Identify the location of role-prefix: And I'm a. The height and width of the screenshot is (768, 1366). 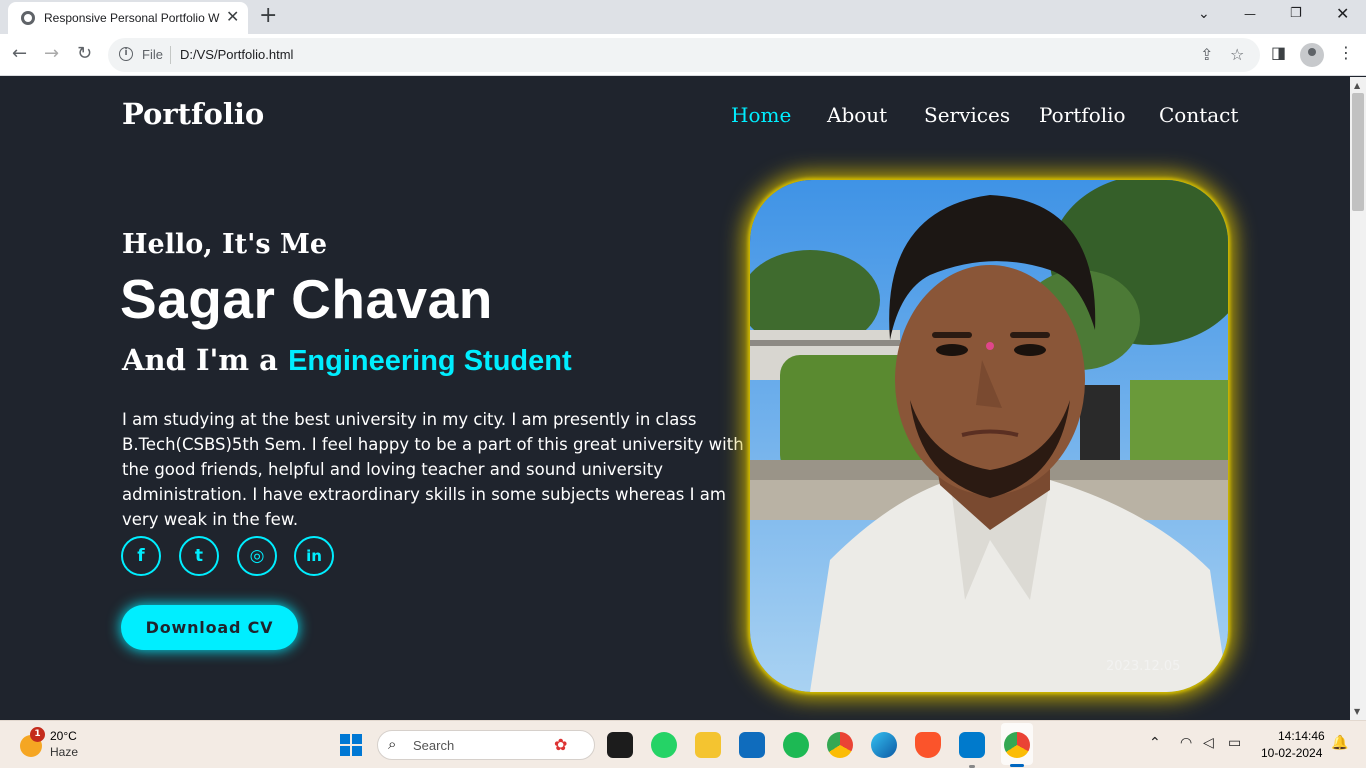
(205, 360).